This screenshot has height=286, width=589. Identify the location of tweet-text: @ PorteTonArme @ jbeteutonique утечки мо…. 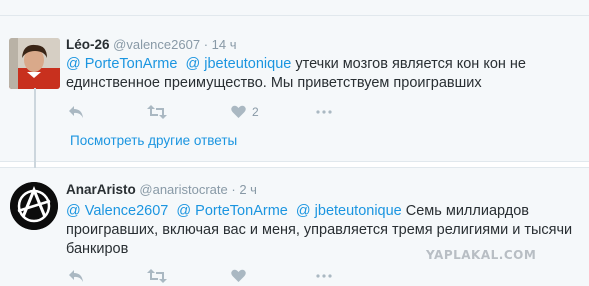
(321, 74).